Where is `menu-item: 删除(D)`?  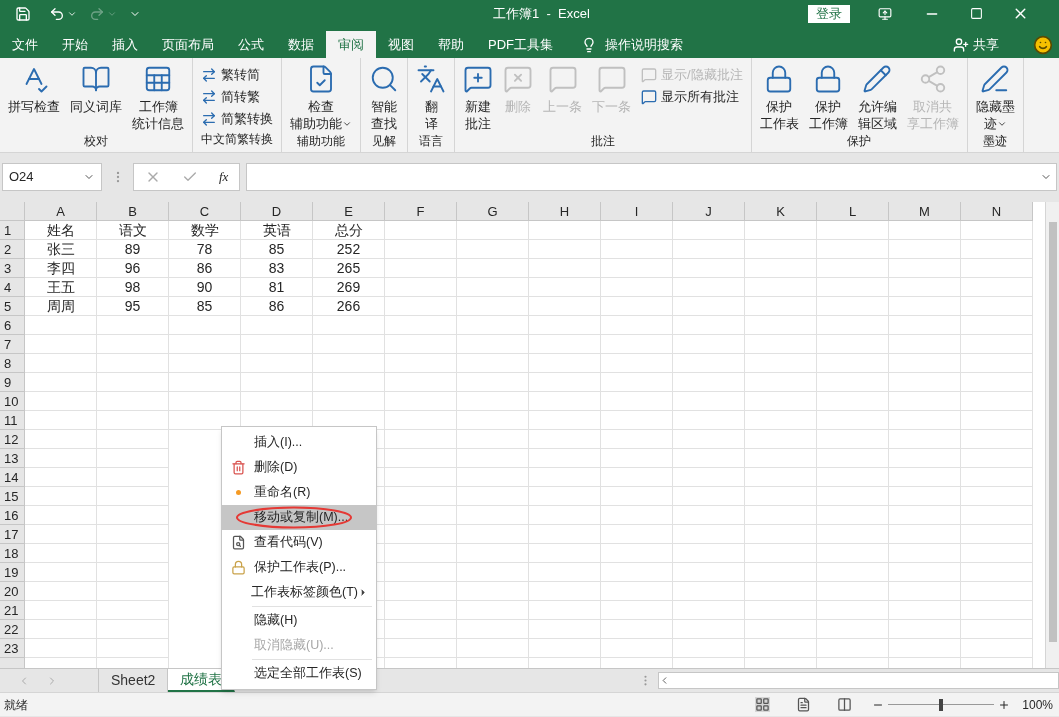 menu-item: 删除(D) is located at coordinates (299, 467).